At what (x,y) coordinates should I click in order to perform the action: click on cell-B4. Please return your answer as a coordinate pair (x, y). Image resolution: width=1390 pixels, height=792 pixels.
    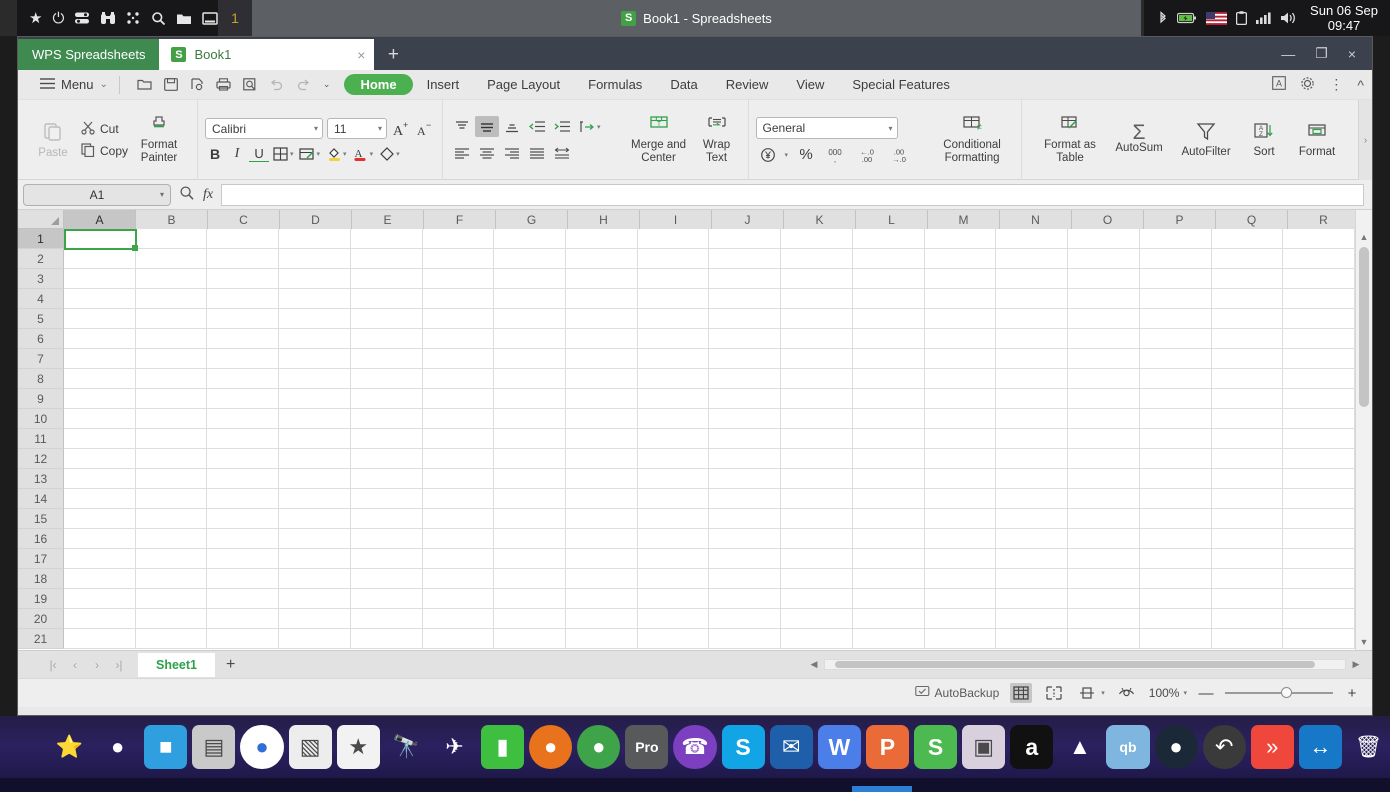
    Looking at the image, I should click on (171, 299).